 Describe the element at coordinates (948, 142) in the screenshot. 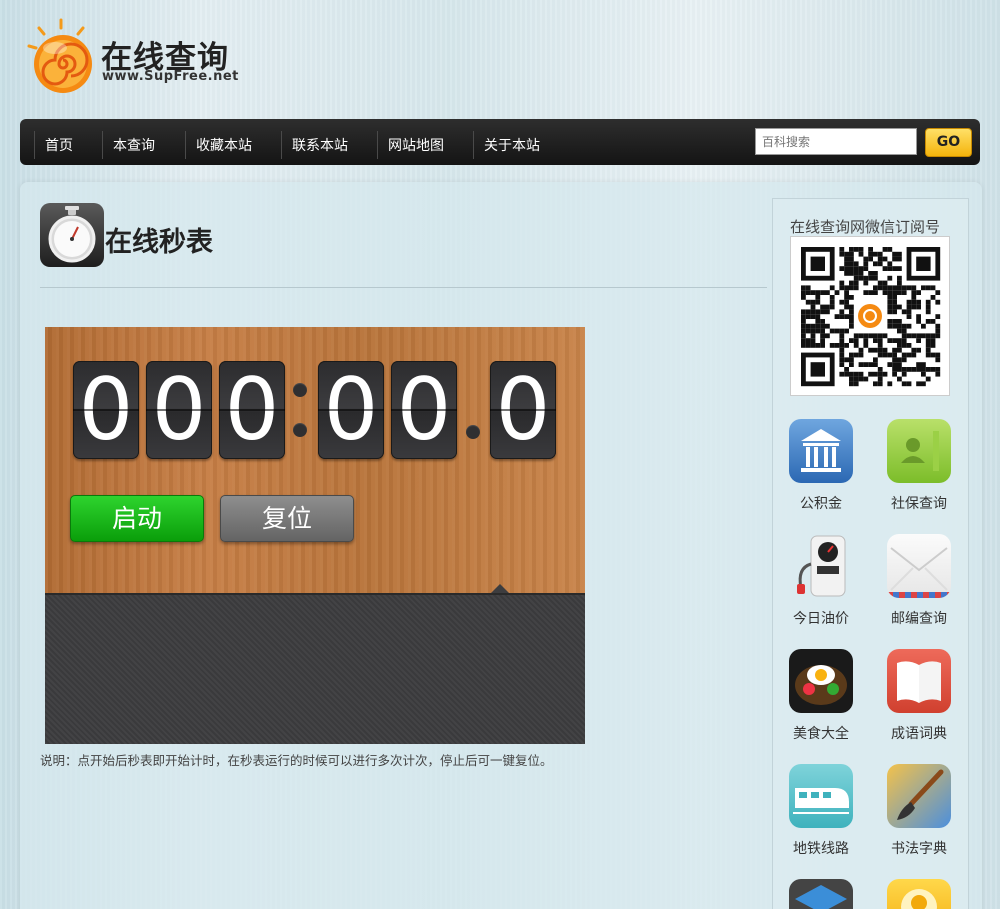

I see `go-button: GO` at that location.